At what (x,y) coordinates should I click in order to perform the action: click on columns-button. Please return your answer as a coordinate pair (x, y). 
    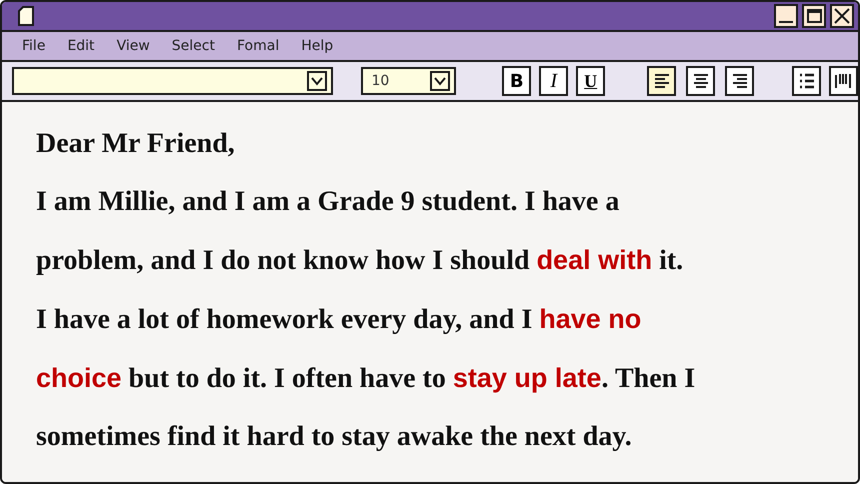
    Looking at the image, I should click on (843, 81).